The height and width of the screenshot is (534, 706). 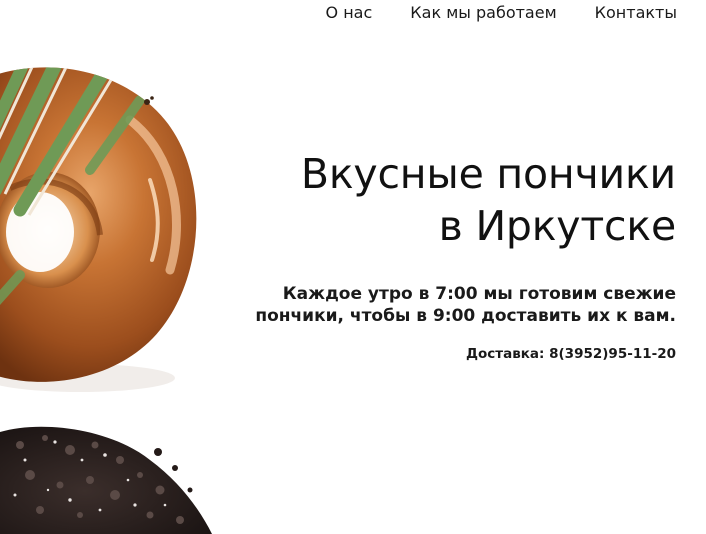 What do you see at coordinates (488, 174) in the screenshot?
I see `hero-title-line-1: Вкусные пончики` at bounding box center [488, 174].